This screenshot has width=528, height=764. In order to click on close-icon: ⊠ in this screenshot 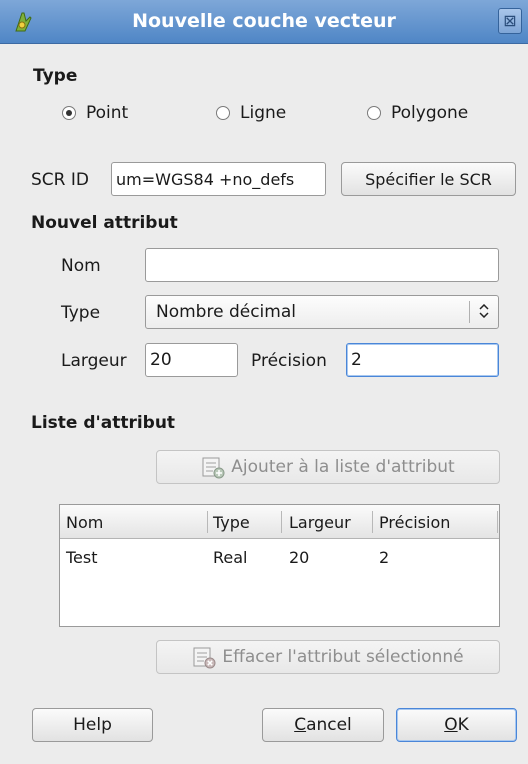, I will do `click(510, 21)`.